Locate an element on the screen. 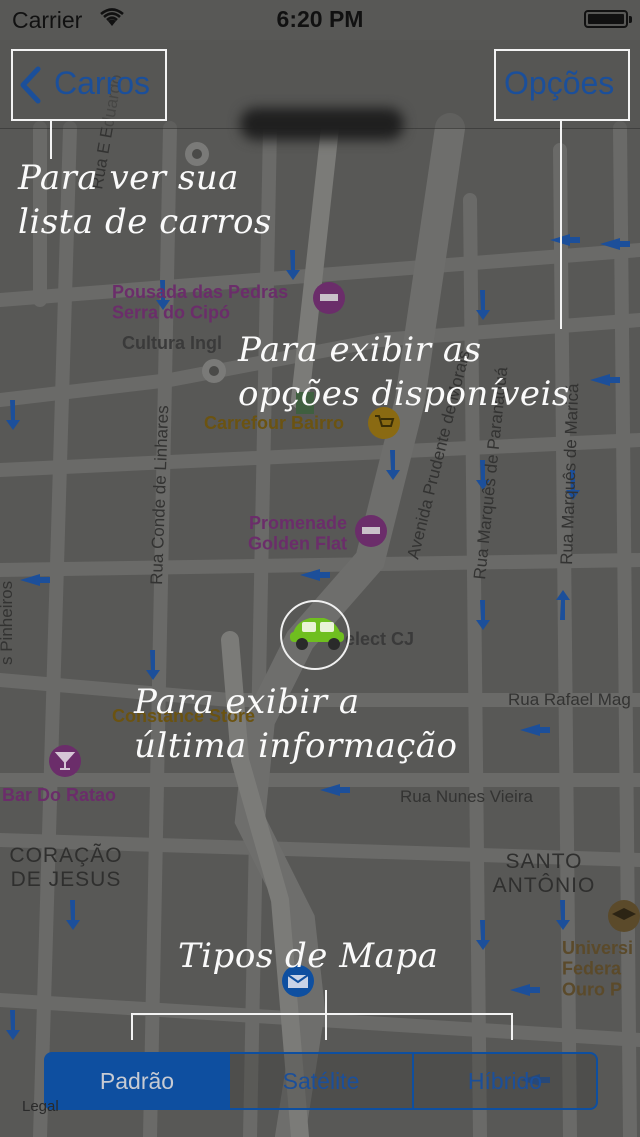 The height and width of the screenshot is (1137, 640). map-type-segmented-control: Padrão Satélite Híbrido is located at coordinates (321, 1081).